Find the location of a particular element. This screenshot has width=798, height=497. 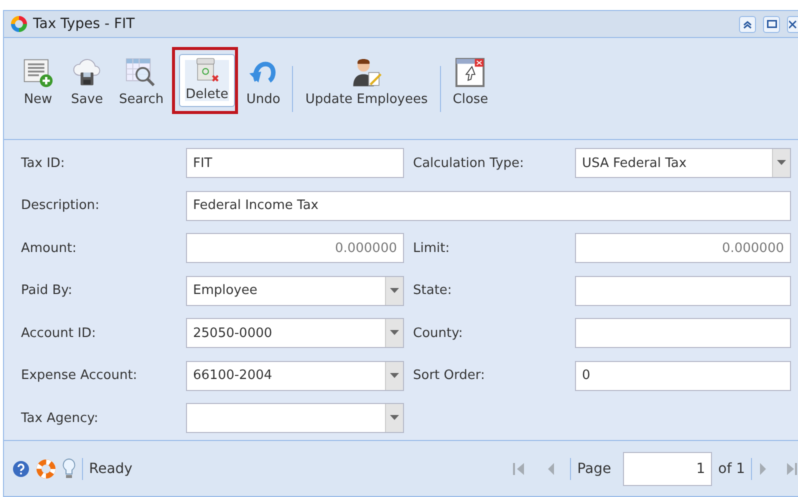

lifebuoy-icon is located at coordinates (46, 468).